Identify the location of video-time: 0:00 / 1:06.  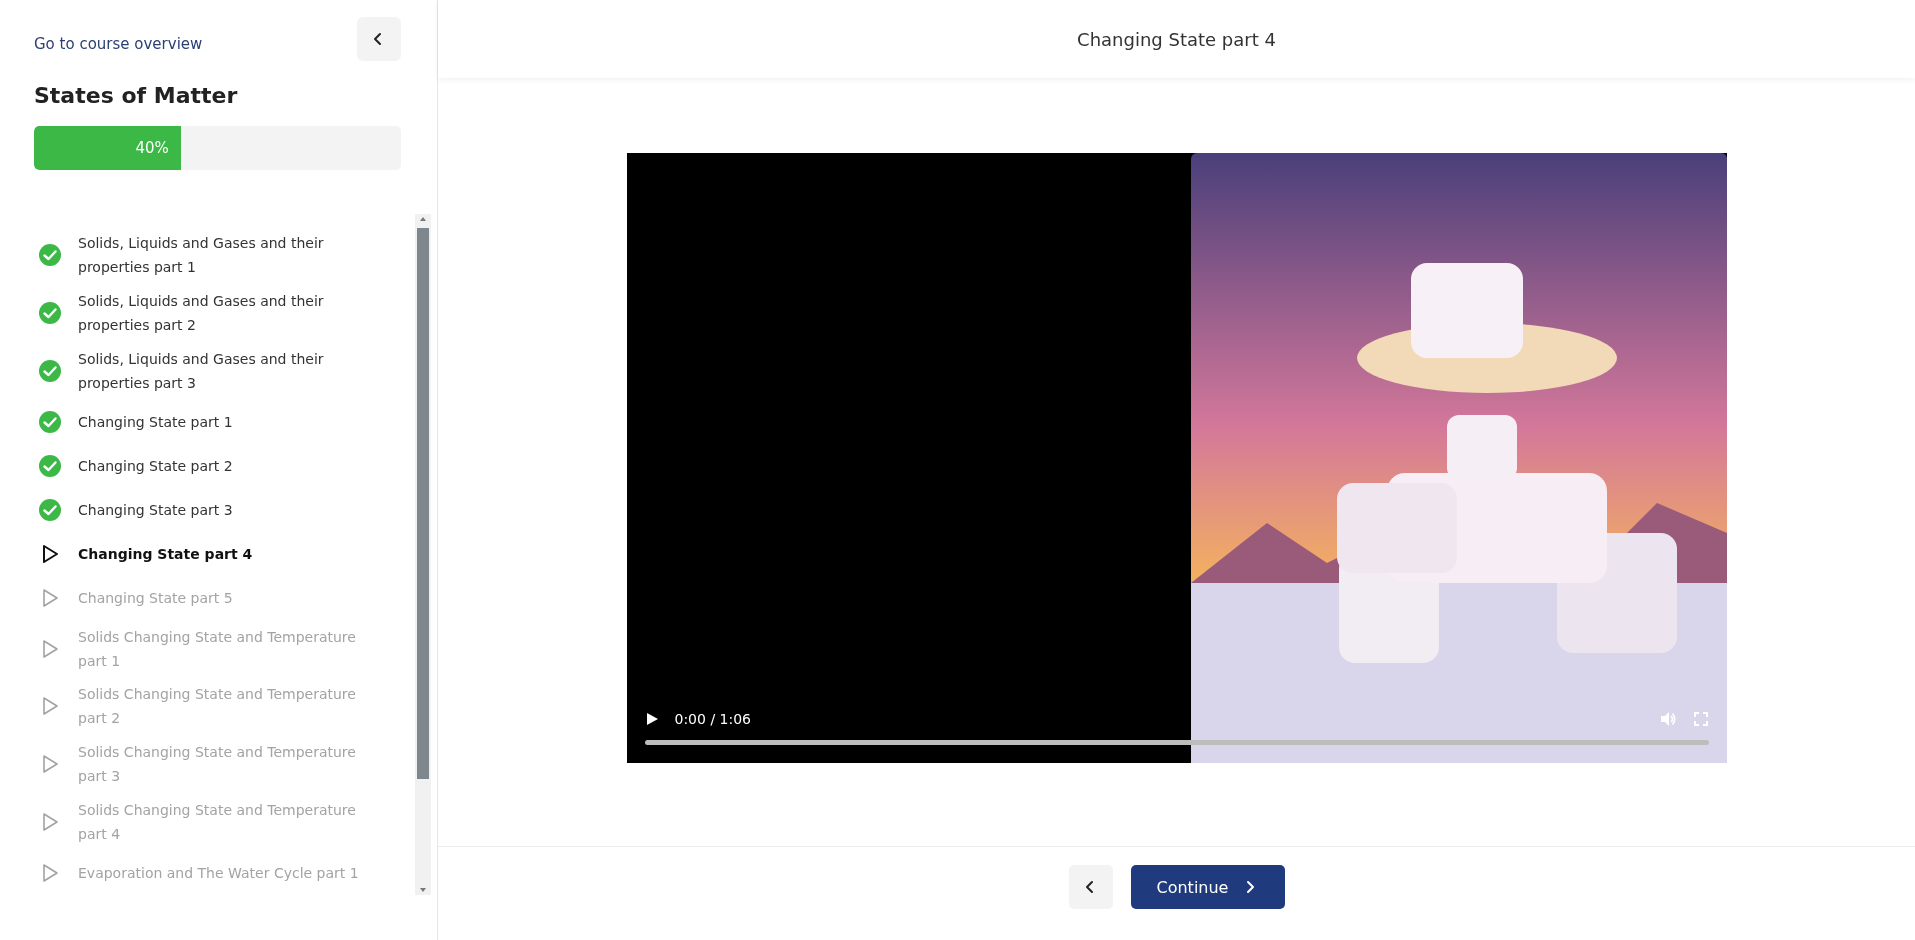
(712, 719).